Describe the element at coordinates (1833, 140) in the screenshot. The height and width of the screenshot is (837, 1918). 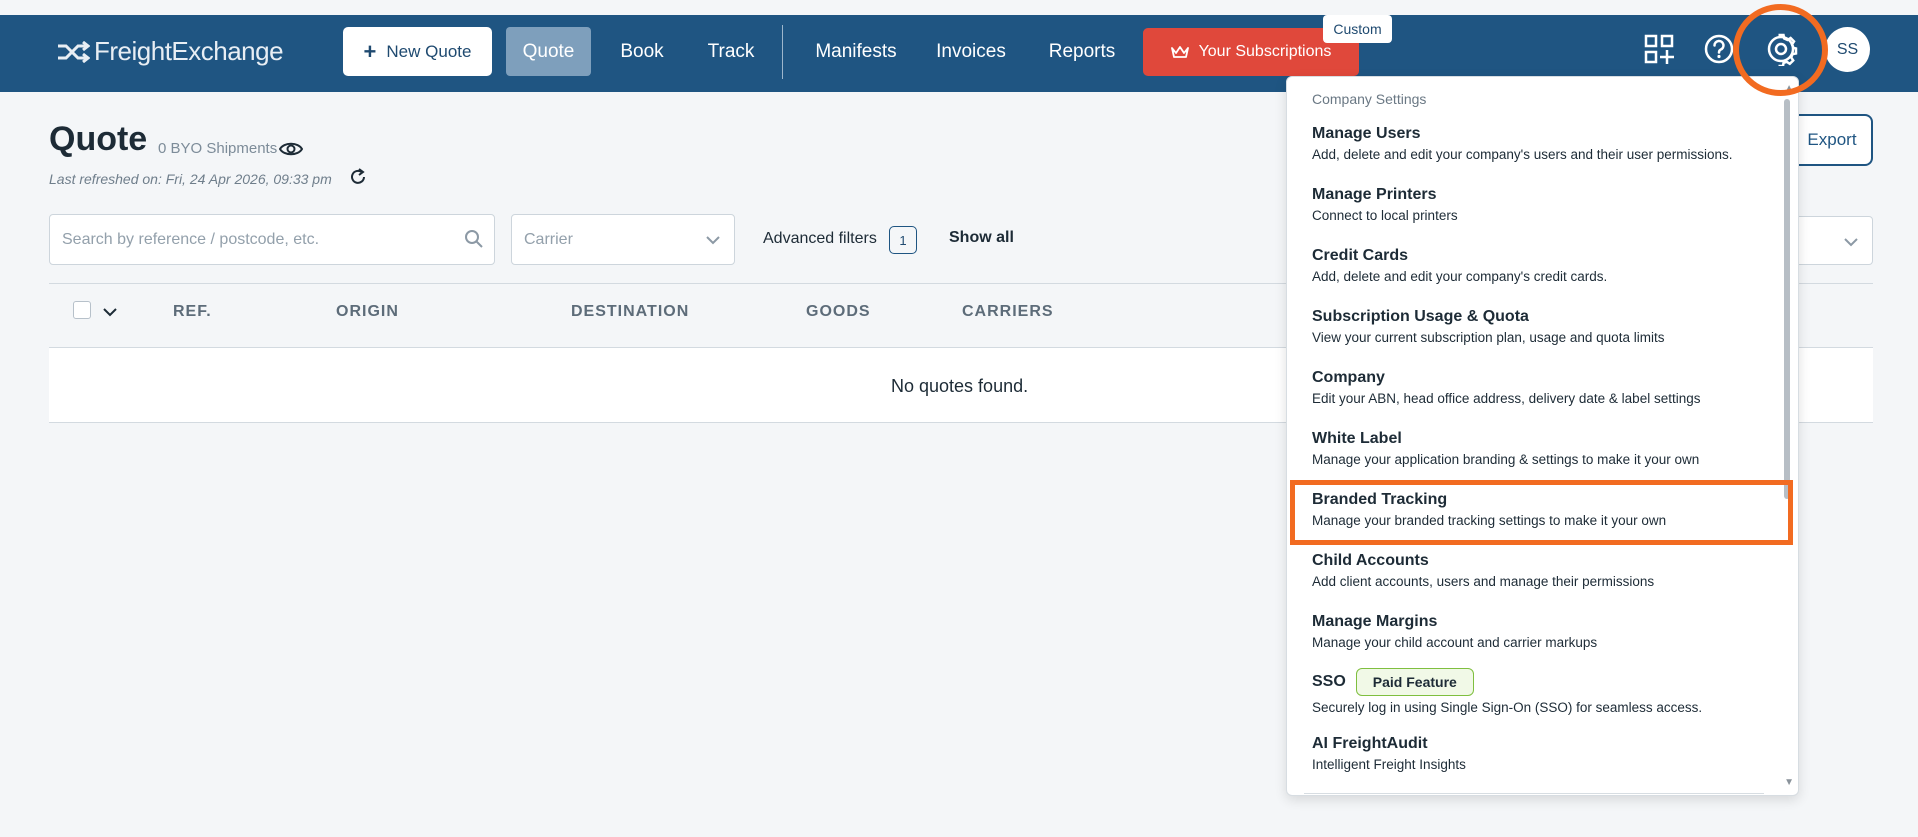
I see `export-button: Export` at that location.